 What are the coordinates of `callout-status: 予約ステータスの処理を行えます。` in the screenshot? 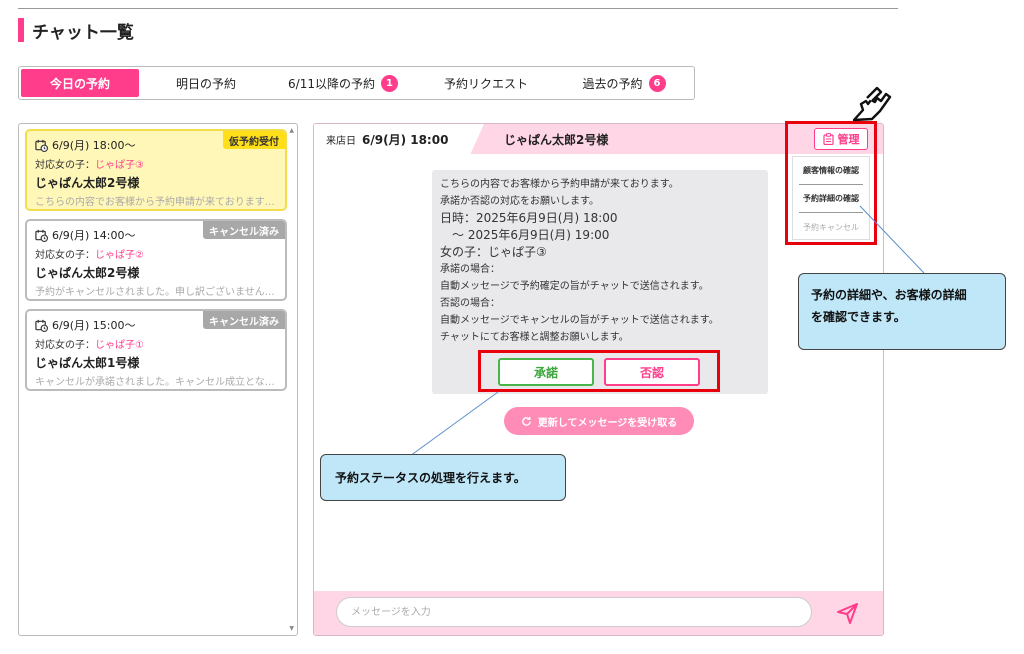 It's located at (443, 477).